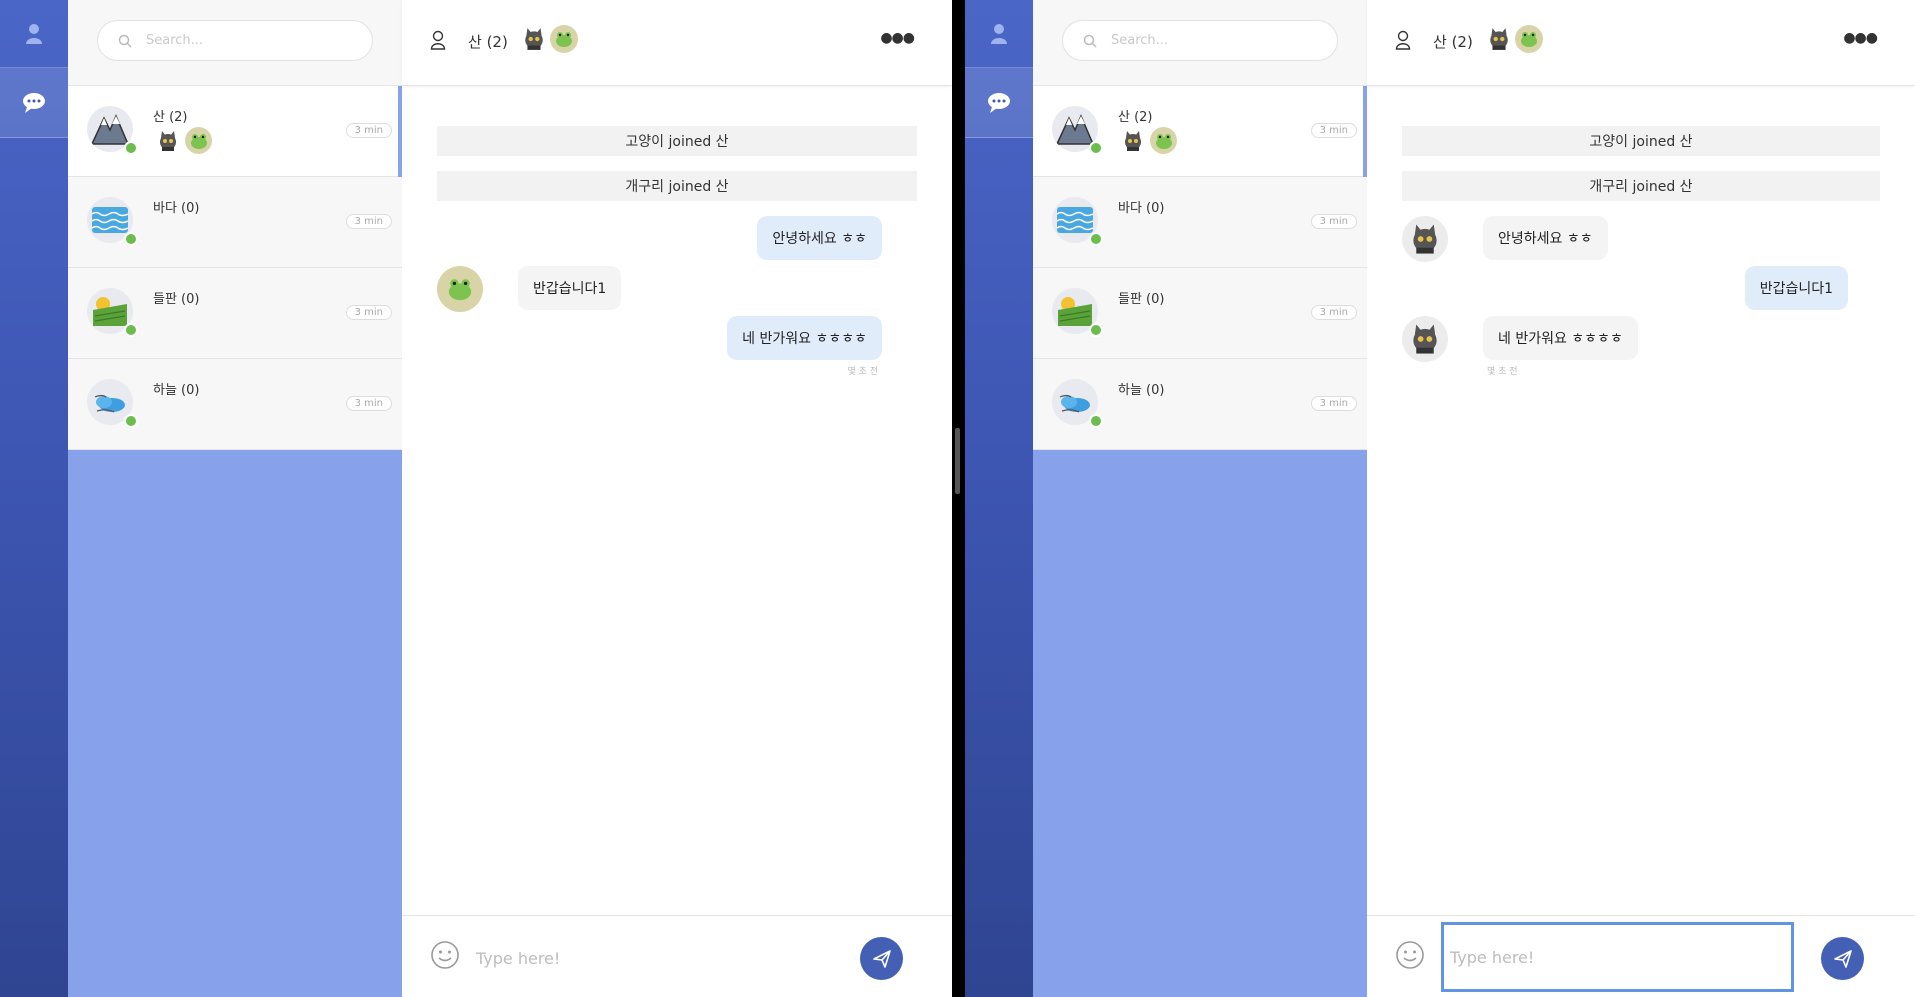 The image size is (1915, 997). I want to click on search-icon, so click(125, 41).